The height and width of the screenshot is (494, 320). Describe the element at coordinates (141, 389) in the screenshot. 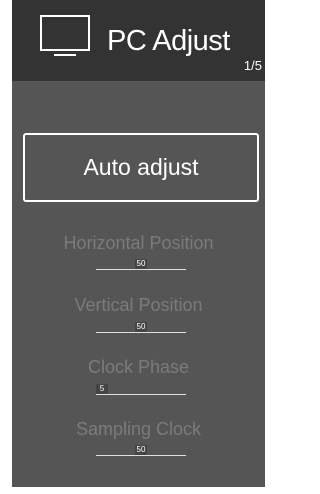

I see `clock-phase-slider: 5` at that location.